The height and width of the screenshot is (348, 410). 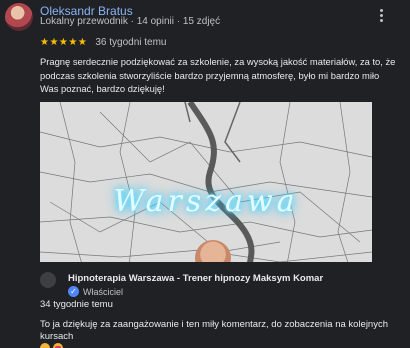 What do you see at coordinates (73, 291) in the screenshot?
I see `verified-badge-icon: ✓` at bounding box center [73, 291].